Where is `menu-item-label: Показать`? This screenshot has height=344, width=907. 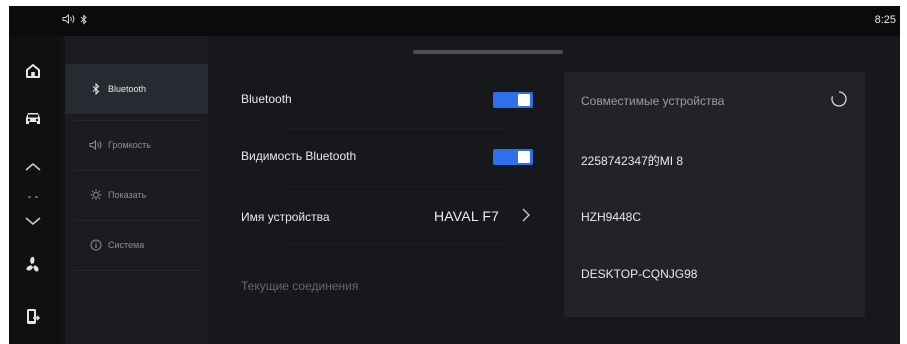
menu-item-label: Показать is located at coordinates (127, 195).